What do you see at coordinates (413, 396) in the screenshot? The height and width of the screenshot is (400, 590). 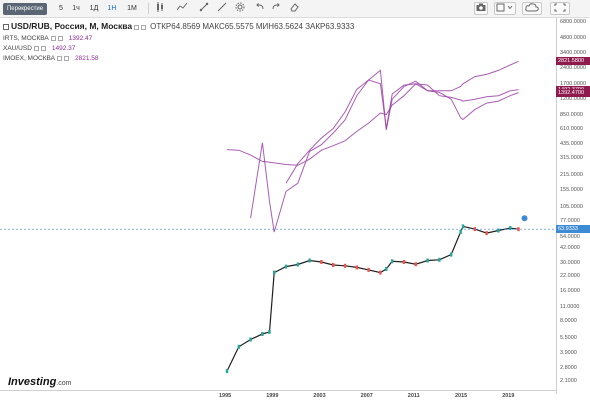 I see `time-tick-label: 2011` at bounding box center [413, 396].